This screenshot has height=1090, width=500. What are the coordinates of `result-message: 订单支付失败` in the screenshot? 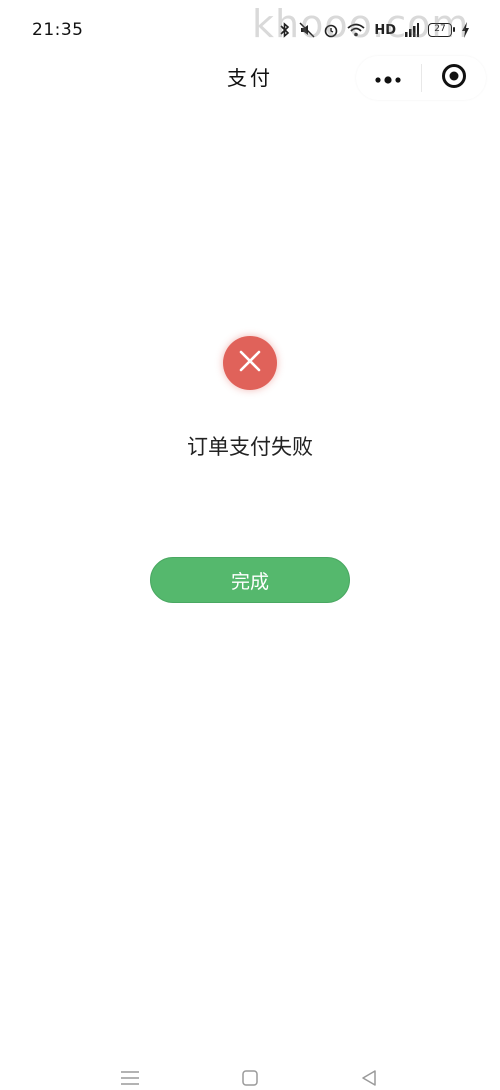 It's located at (250, 447).